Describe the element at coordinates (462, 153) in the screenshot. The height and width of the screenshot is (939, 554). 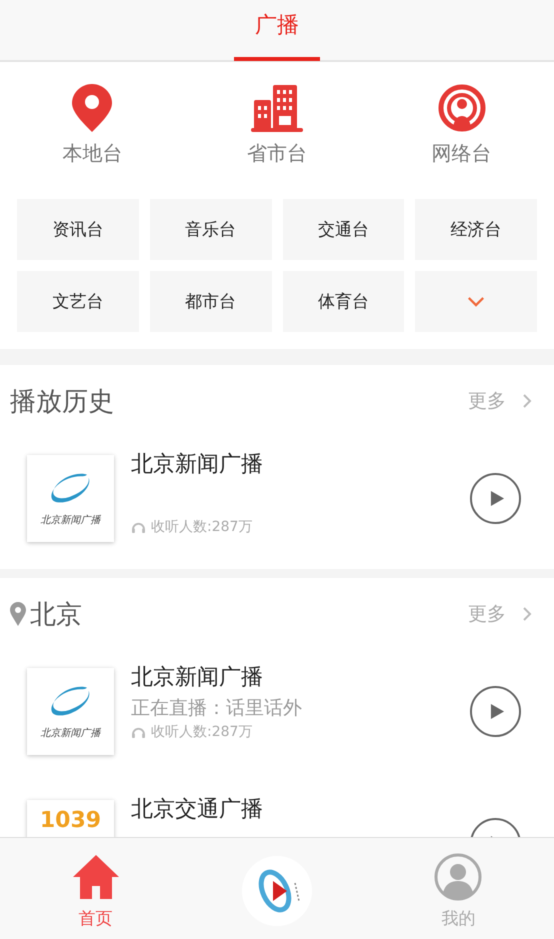
I see `category-link: 网络台` at that location.